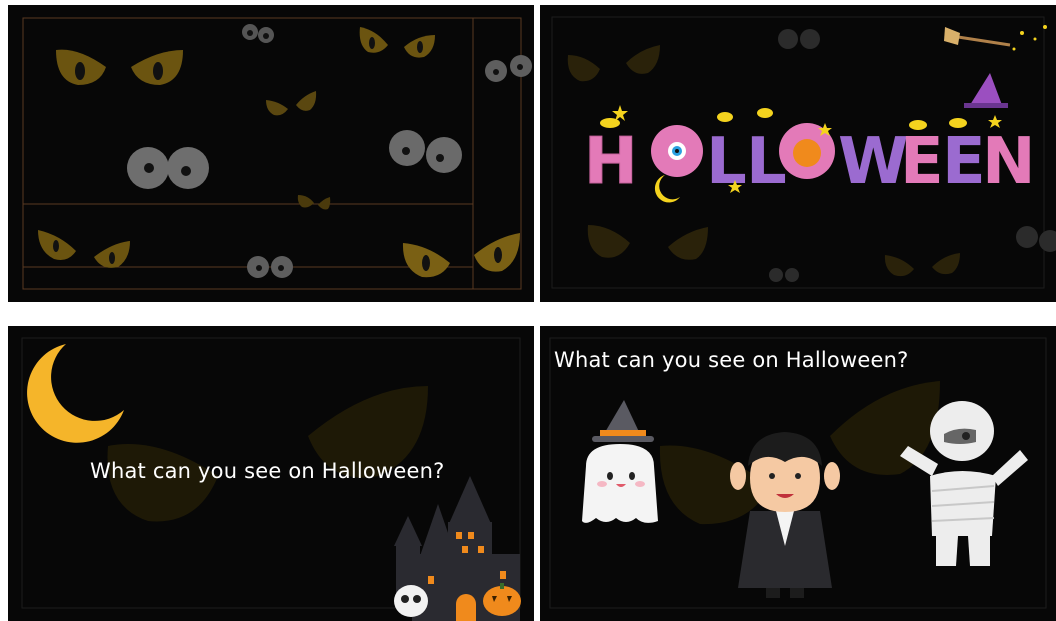  What do you see at coordinates (466, 607) in the screenshot?
I see `castle-door` at bounding box center [466, 607].